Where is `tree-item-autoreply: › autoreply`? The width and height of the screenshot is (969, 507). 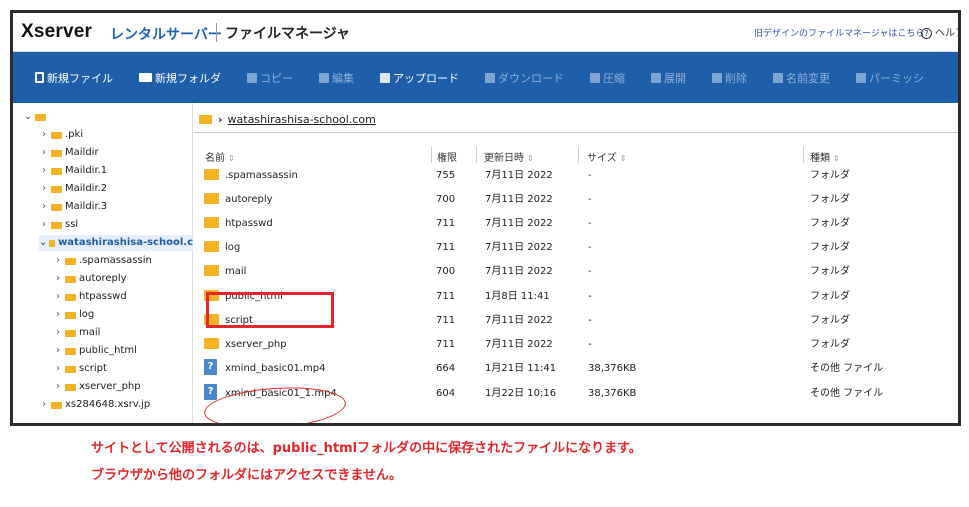
tree-item-autoreply: › autoreply is located at coordinates (90, 279).